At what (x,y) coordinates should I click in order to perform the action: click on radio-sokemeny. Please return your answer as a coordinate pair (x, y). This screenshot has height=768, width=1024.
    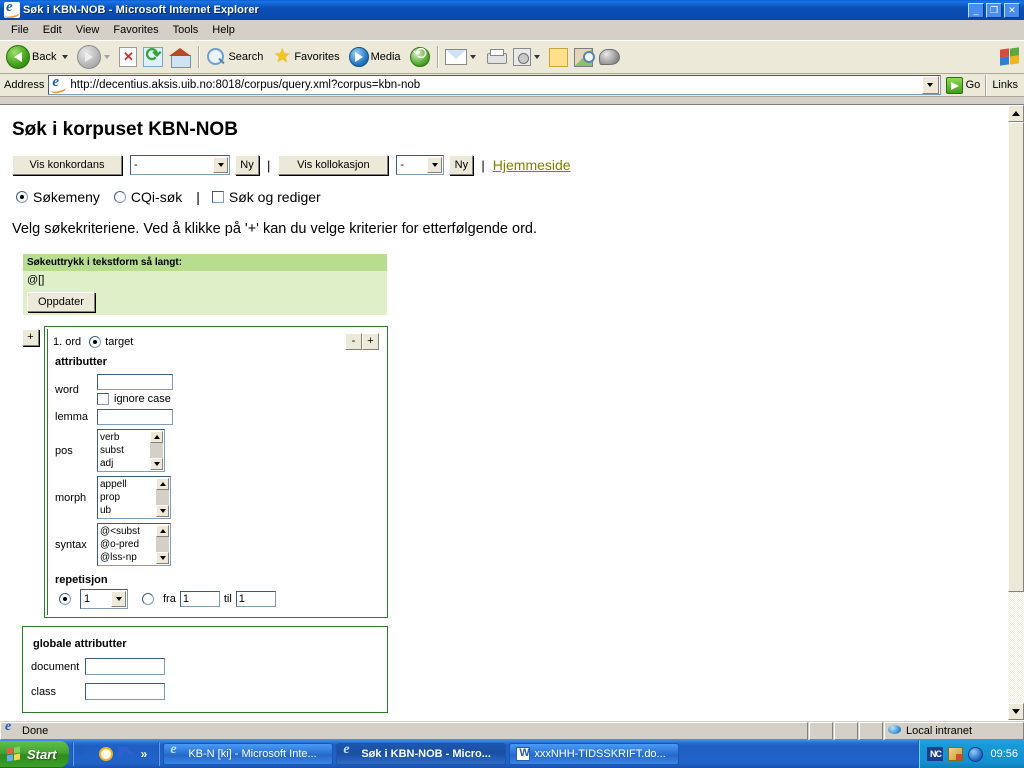
    Looking at the image, I should click on (22, 197).